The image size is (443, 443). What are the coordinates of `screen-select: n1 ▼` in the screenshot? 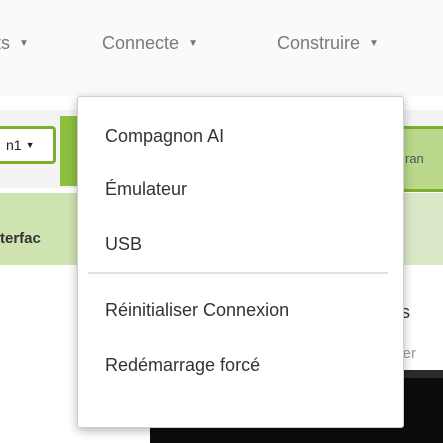 It's located at (28, 145).